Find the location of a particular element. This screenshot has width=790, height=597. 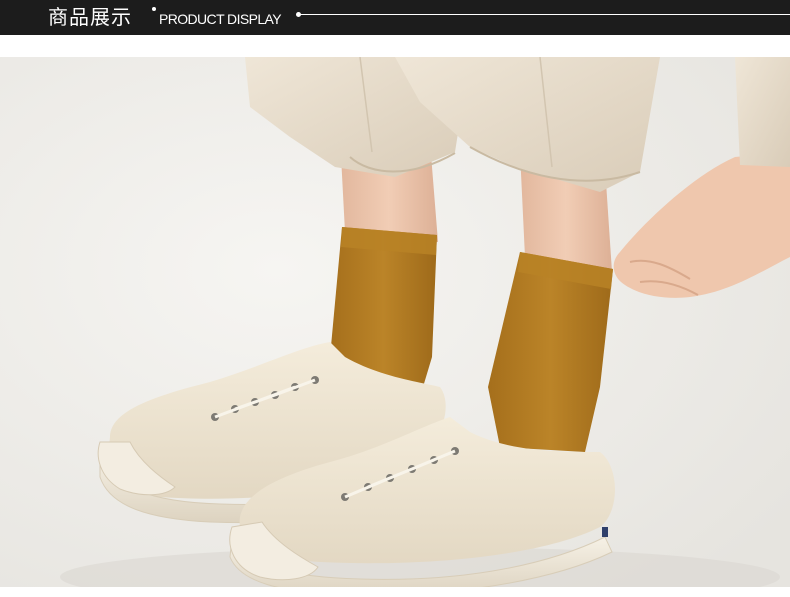

sleeve is located at coordinates (762, 112).